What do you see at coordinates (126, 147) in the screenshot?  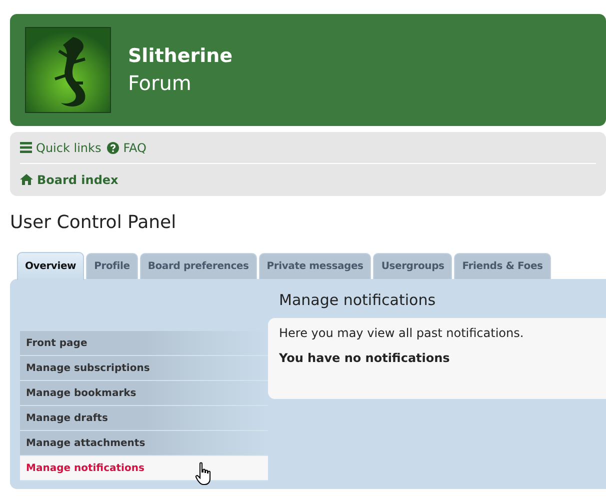 I see `faq-link: FAQ` at bounding box center [126, 147].